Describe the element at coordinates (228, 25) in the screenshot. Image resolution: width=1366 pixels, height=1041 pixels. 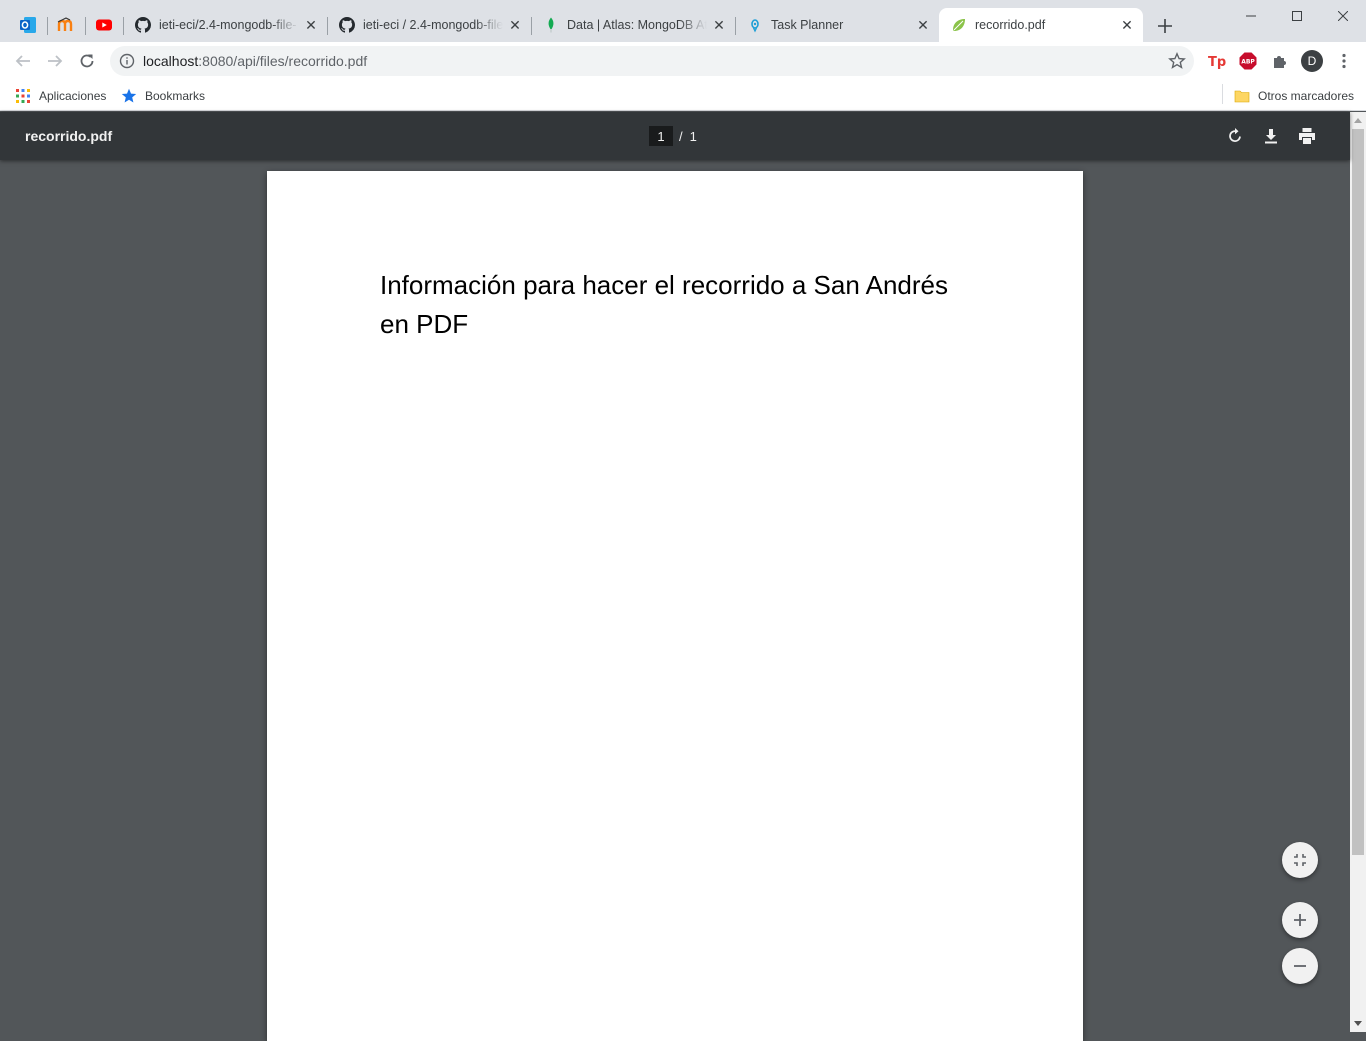
I see `tab-title: ieti-eci/2.4-mongodb-file-` at that location.